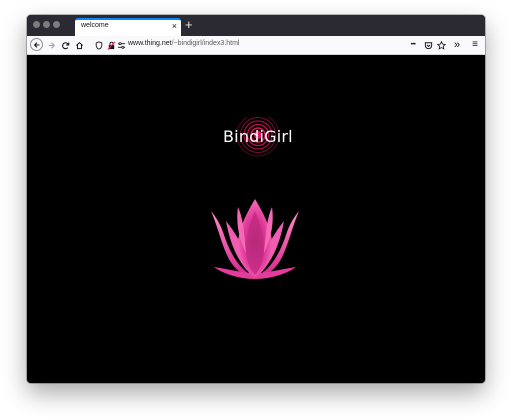 The image size is (511, 420). I want to click on title-bar: welcome × +, so click(256, 25).